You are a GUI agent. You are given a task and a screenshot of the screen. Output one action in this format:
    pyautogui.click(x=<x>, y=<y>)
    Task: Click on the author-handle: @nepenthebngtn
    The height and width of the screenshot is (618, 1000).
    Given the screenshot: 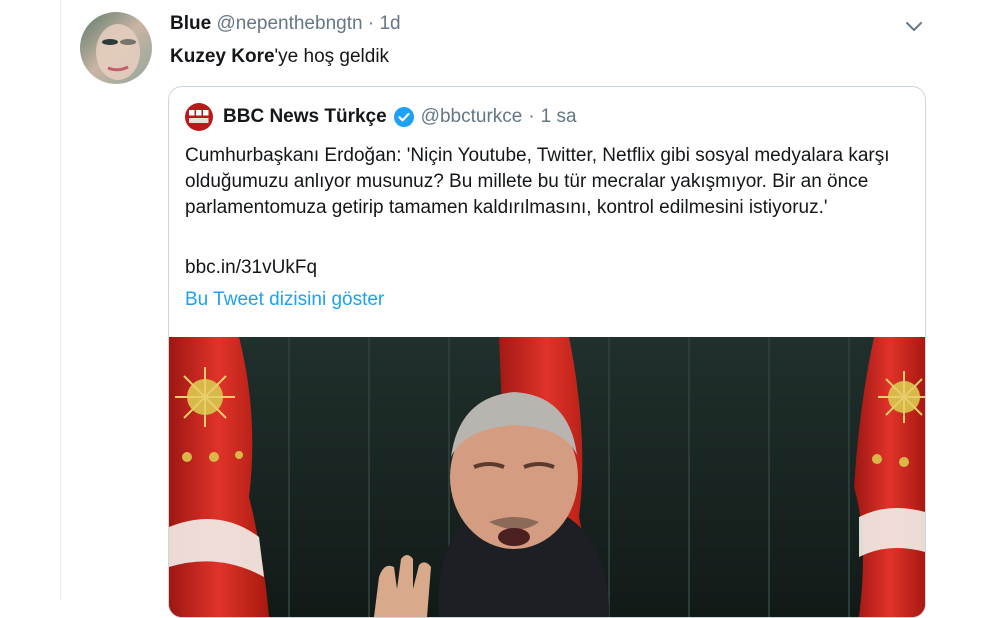 What is the action you would take?
    pyautogui.click(x=289, y=23)
    